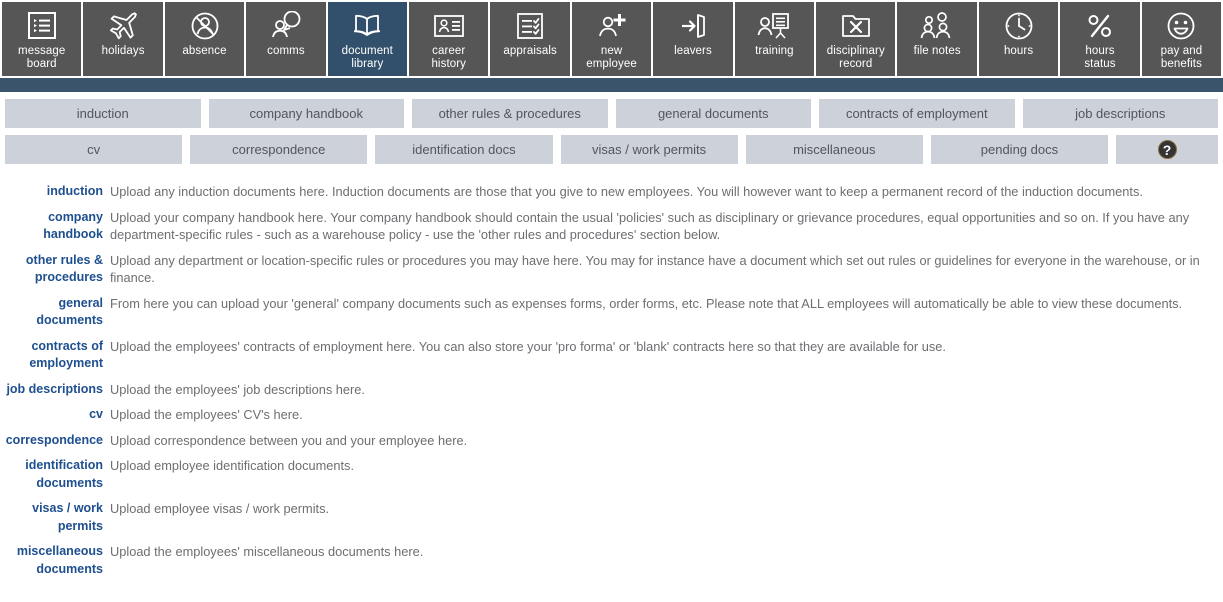 This screenshot has width=1223, height=602. I want to click on toolbar-item-comms: comms, so click(287, 39).